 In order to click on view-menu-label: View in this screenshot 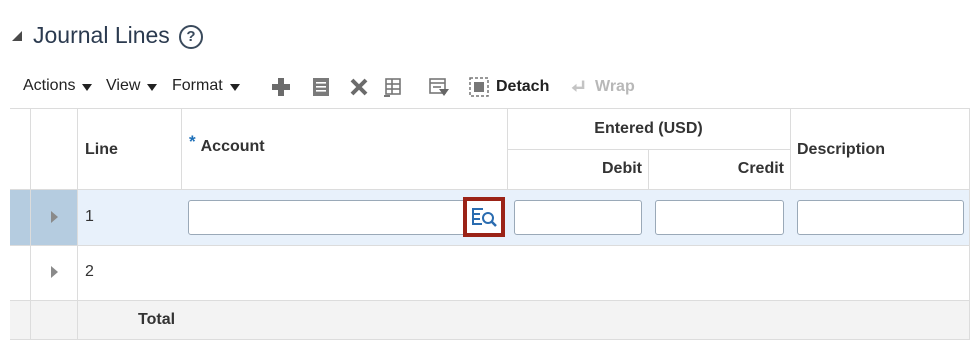, I will do `click(123, 85)`.